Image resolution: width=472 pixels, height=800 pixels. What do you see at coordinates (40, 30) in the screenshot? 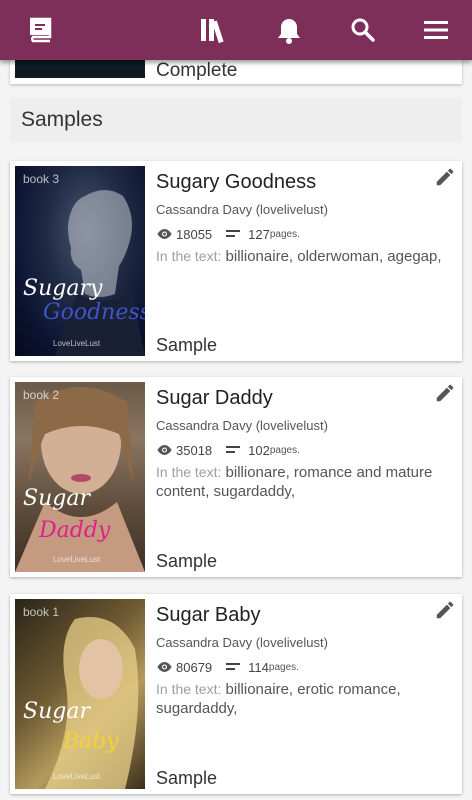
I see `book-logo-icon` at bounding box center [40, 30].